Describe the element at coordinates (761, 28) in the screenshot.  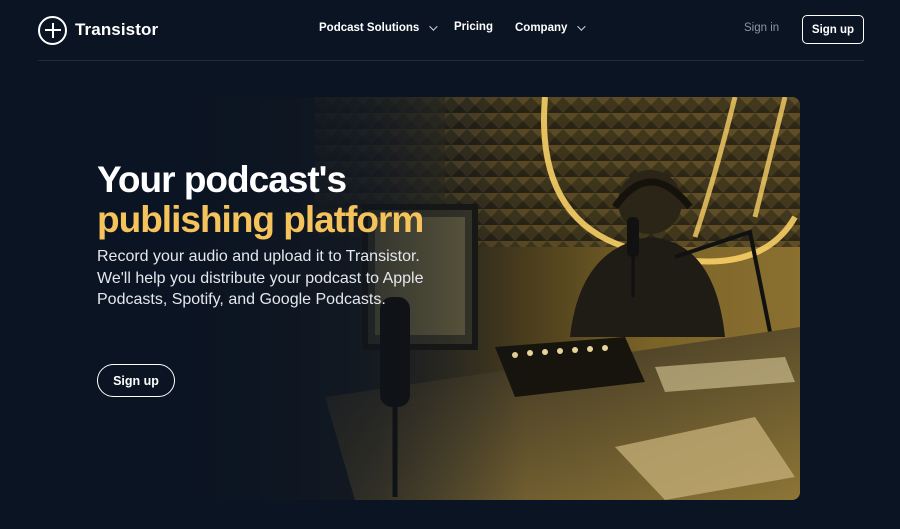
I see `sign-in-link: Sign in` at that location.